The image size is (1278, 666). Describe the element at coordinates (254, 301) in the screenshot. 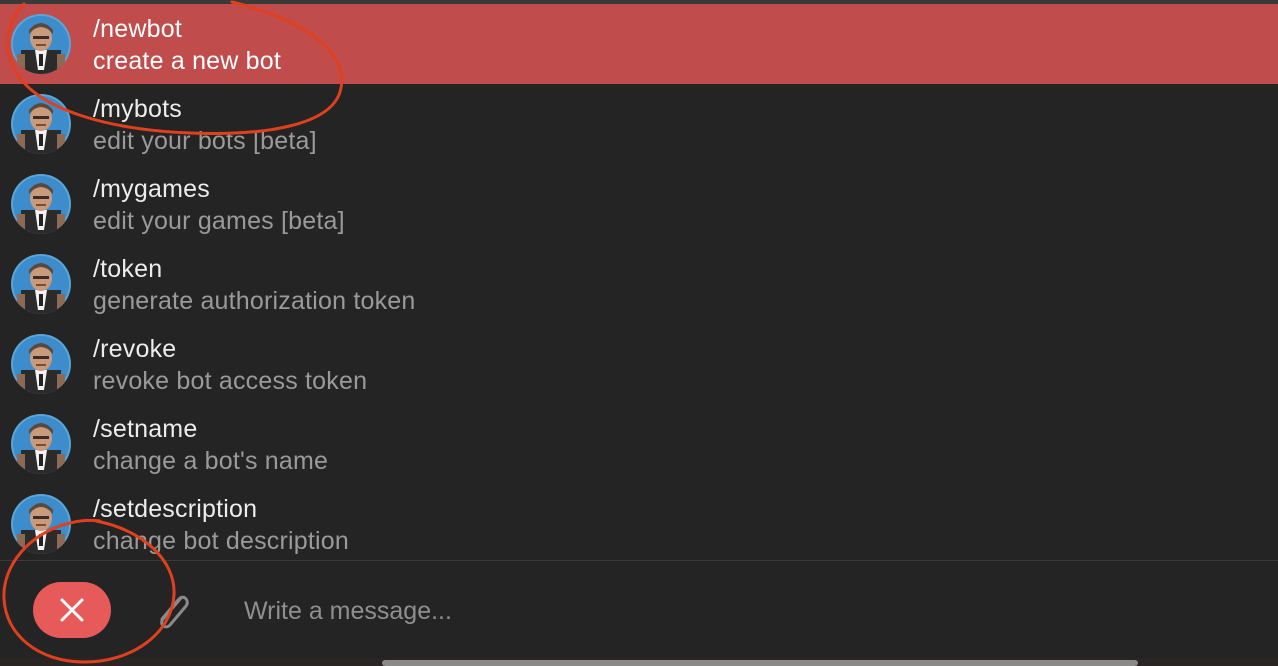

I see `command-description: generate authorization token` at that location.